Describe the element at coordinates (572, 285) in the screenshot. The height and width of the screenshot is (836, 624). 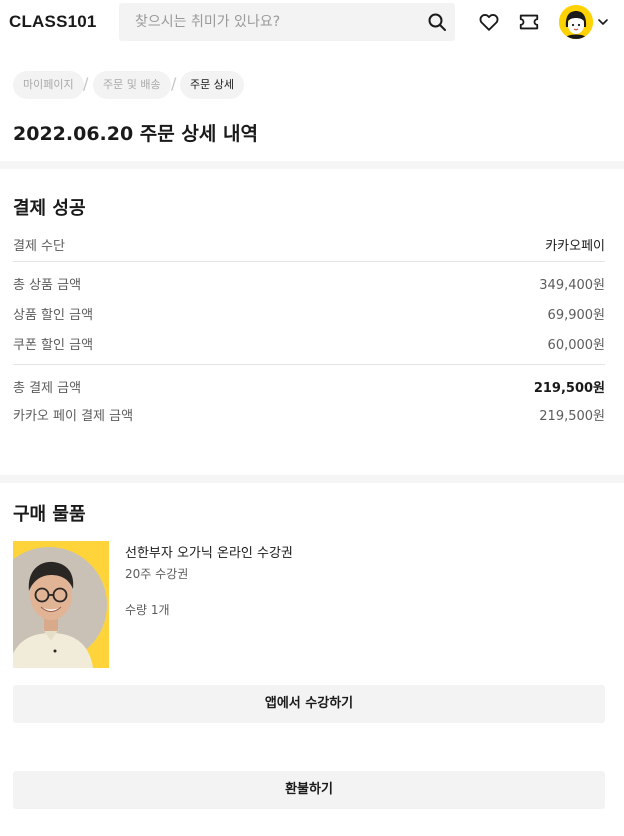
I see `total-product-value: 349,400원` at that location.